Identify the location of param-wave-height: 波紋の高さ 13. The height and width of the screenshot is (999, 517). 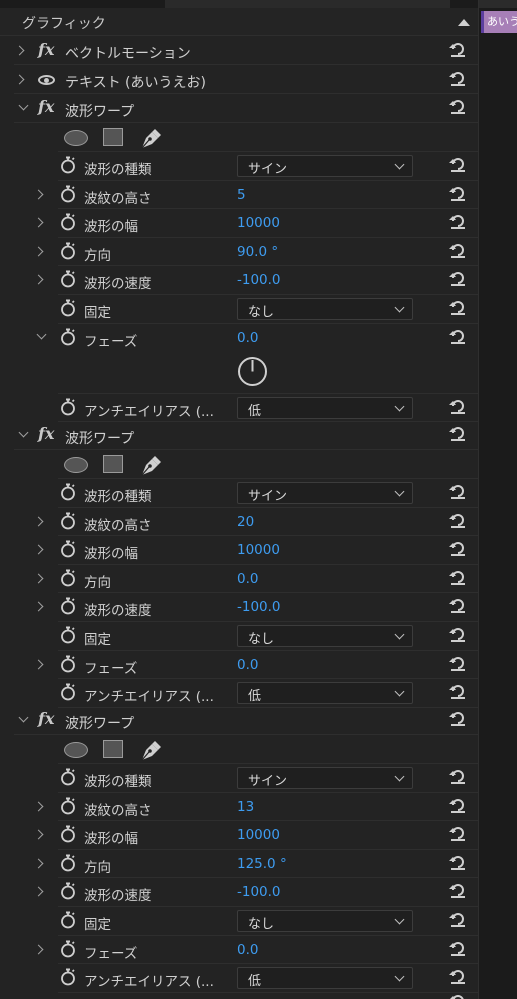
(239, 807).